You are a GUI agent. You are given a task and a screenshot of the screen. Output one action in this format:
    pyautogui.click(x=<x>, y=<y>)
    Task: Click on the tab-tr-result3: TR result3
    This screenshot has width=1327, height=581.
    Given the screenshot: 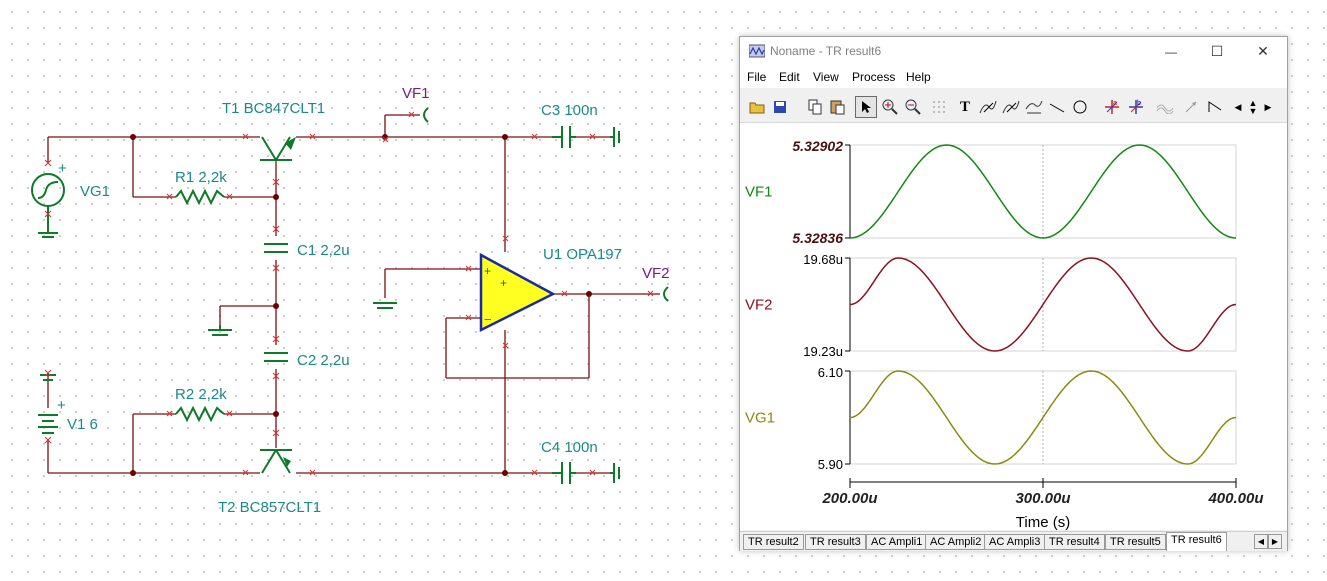 What is the action you would take?
    pyautogui.click(x=835, y=542)
    